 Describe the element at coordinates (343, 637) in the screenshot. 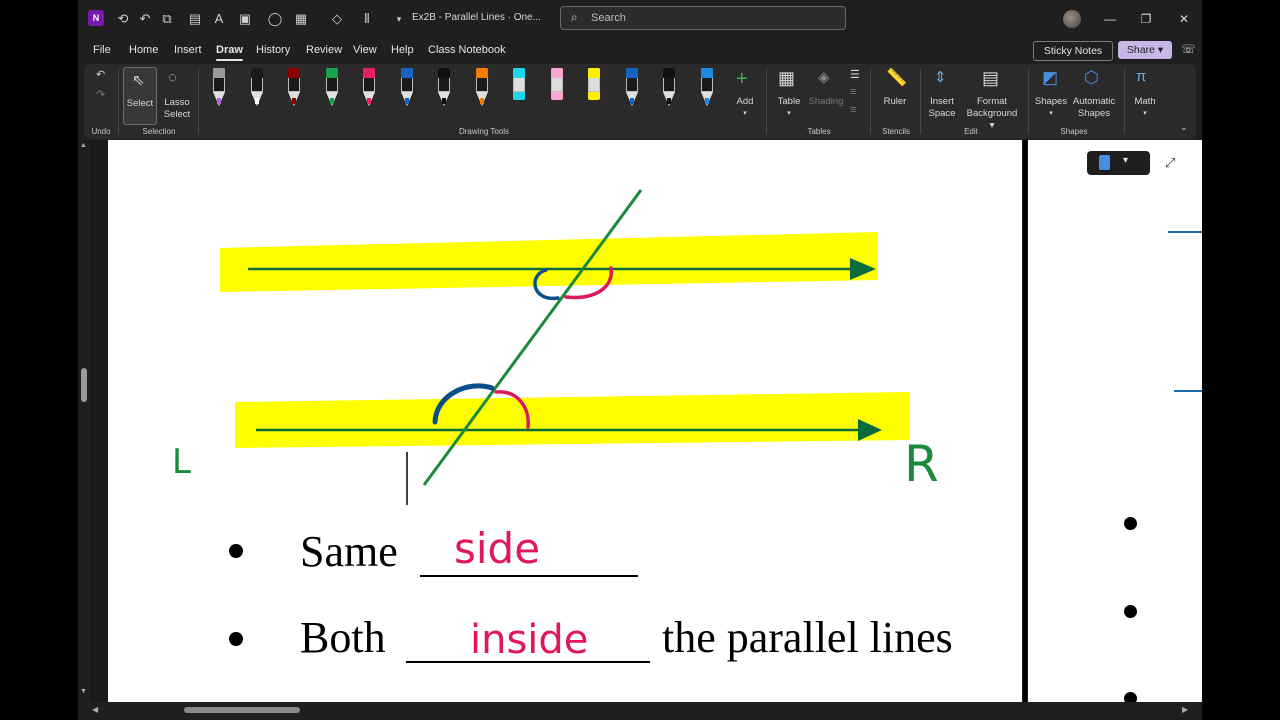

I see `bullet2-text: Both` at that location.